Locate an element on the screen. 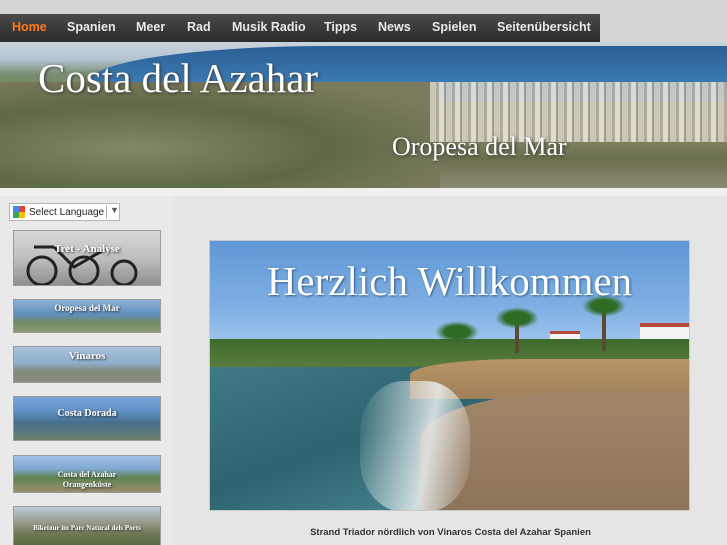  thumb-label: Tret - Analyse is located at coordinates (87, 249).